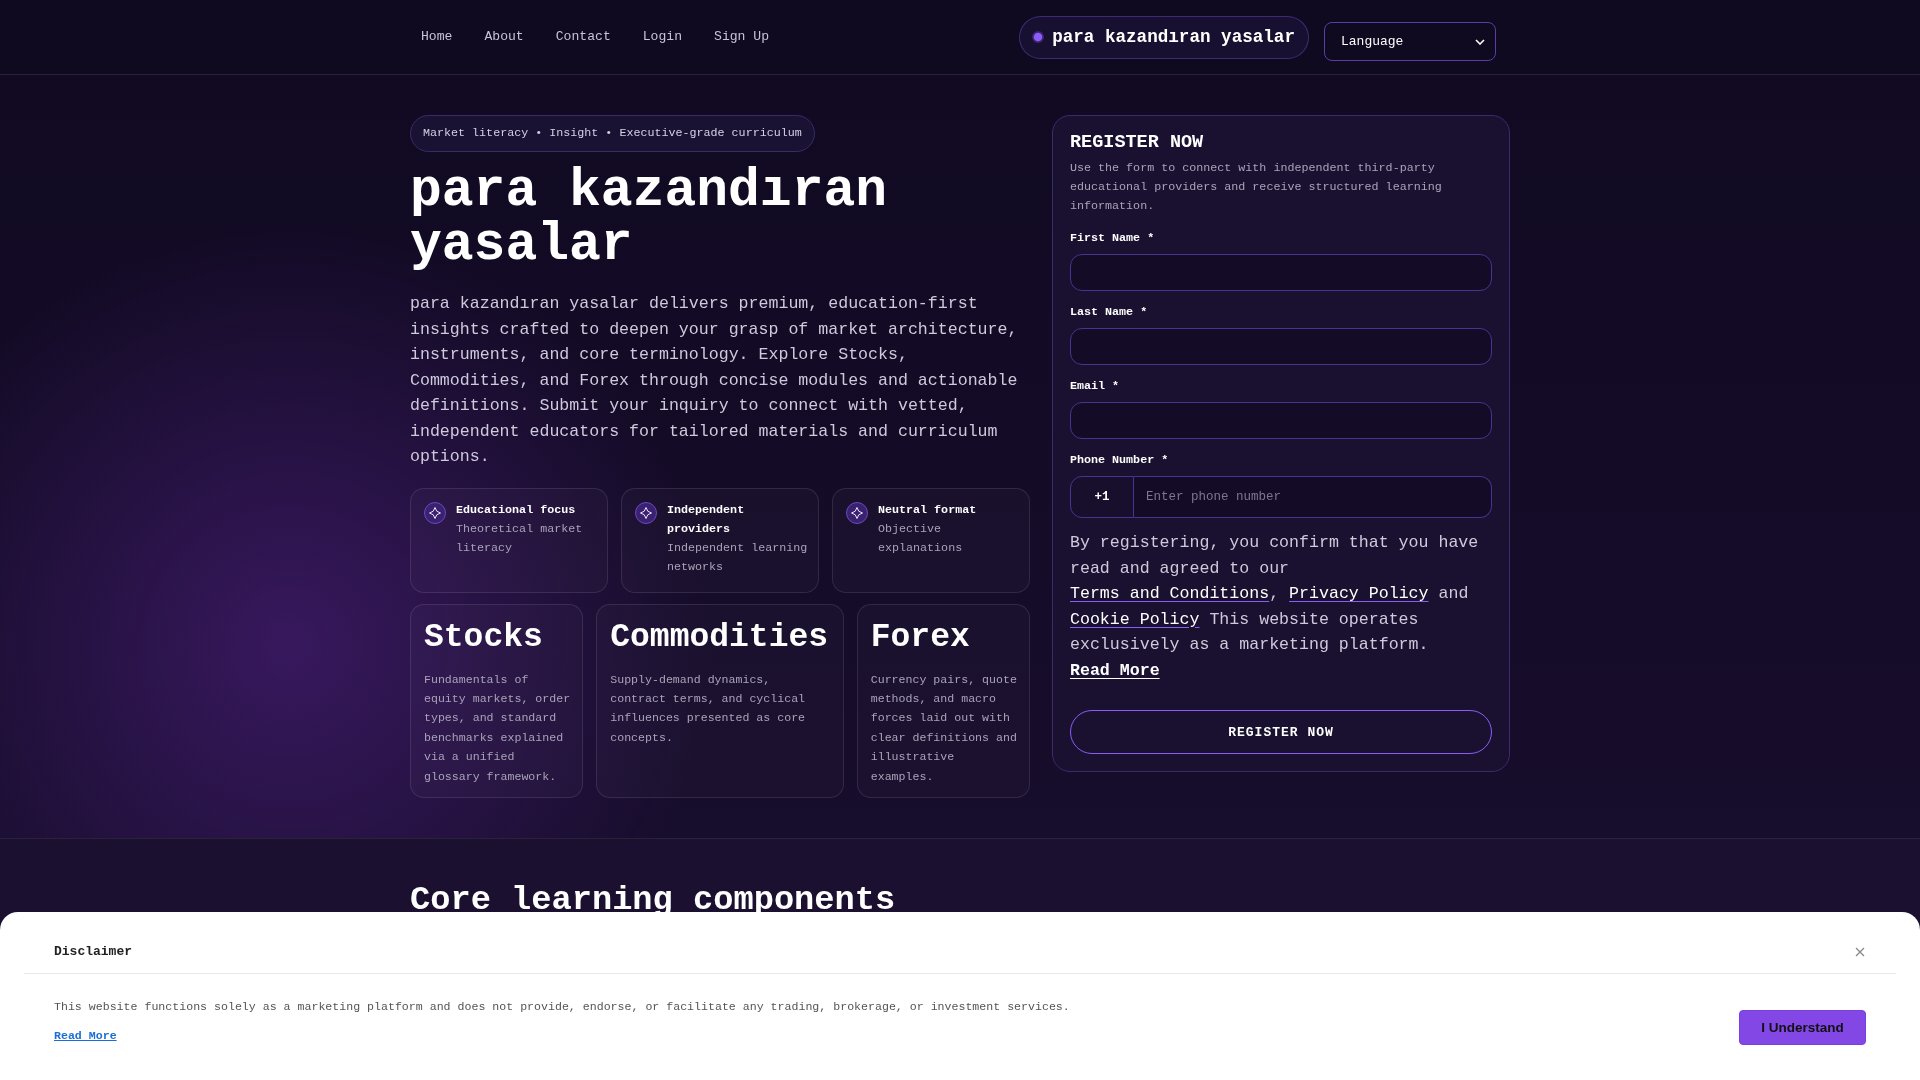  What do you see at coordinates (504, 37) in the screenshot?
I see `nav-link: About` at bounding box center [504, 37].